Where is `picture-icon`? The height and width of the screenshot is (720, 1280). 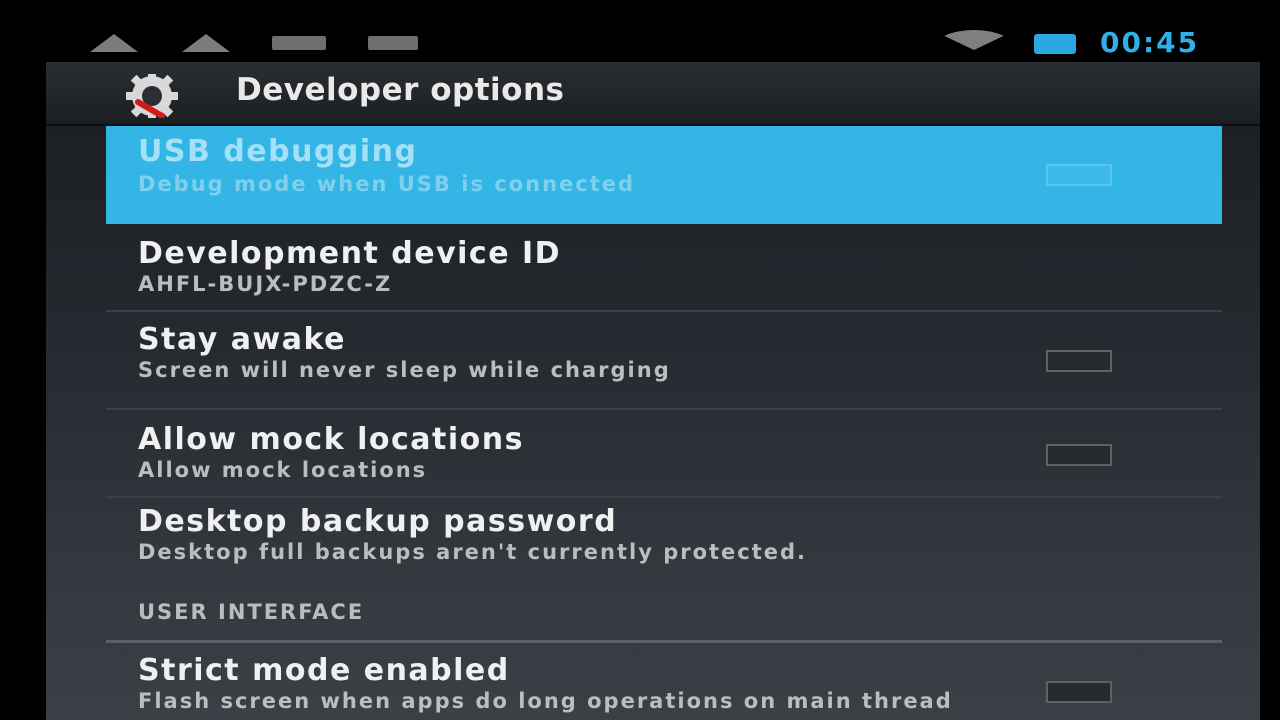
picture-icon is located at coordinates (299, 43).